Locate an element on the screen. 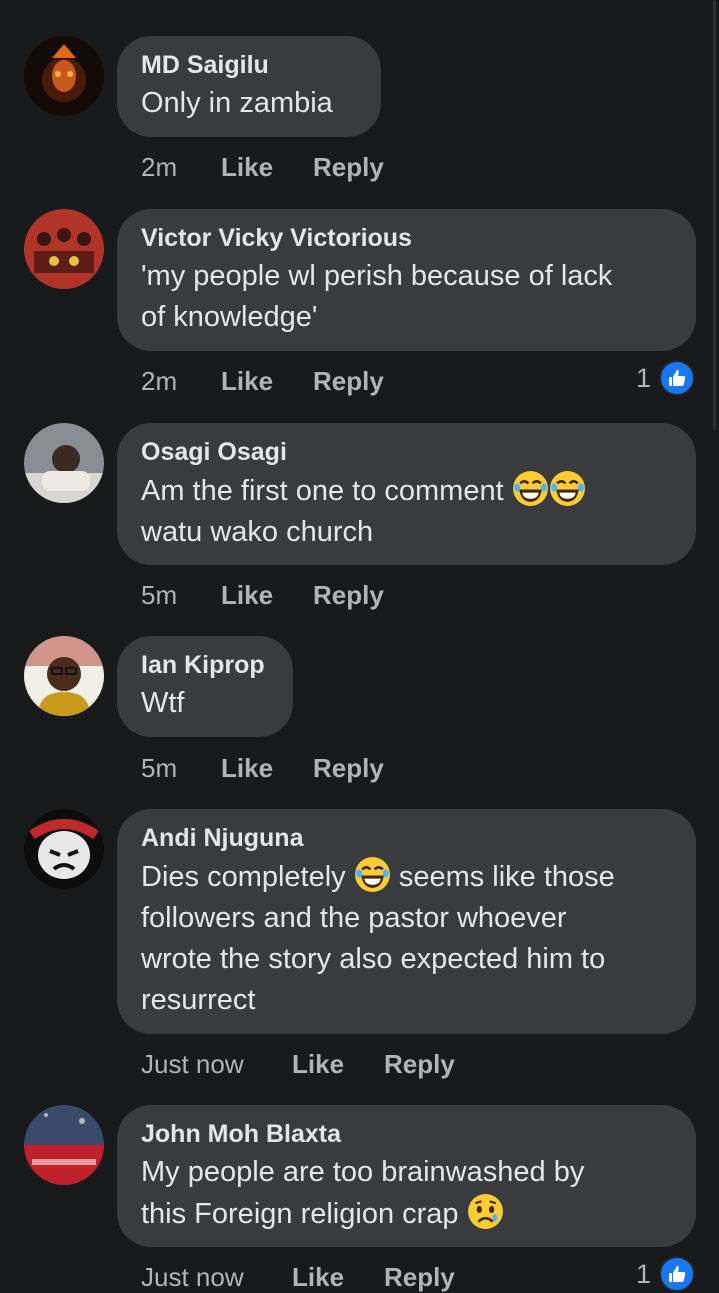  comment-bubble: MD Saigilu Only in zambia is located at coordinates (249, 86).